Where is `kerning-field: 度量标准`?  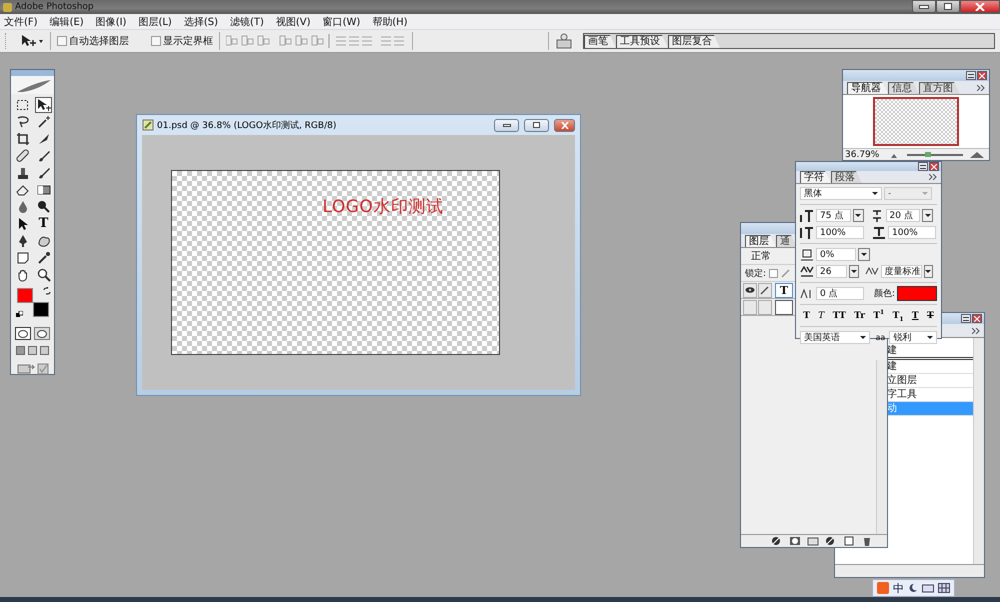 kerning-field: 度量标准 is located at coordinates (901, 271).